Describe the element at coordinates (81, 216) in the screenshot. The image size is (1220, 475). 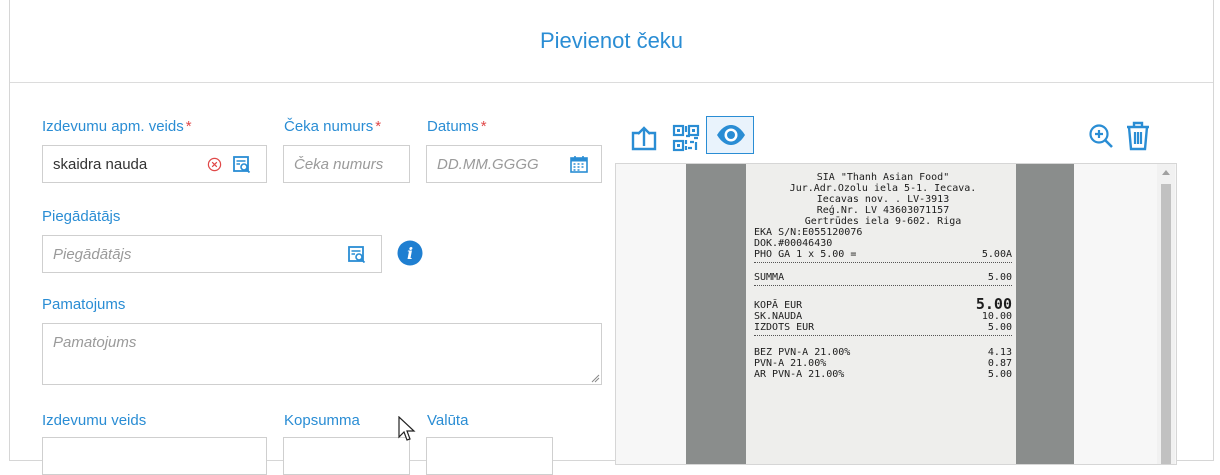
I see `supplier-label: Piegādātājs` at that location.